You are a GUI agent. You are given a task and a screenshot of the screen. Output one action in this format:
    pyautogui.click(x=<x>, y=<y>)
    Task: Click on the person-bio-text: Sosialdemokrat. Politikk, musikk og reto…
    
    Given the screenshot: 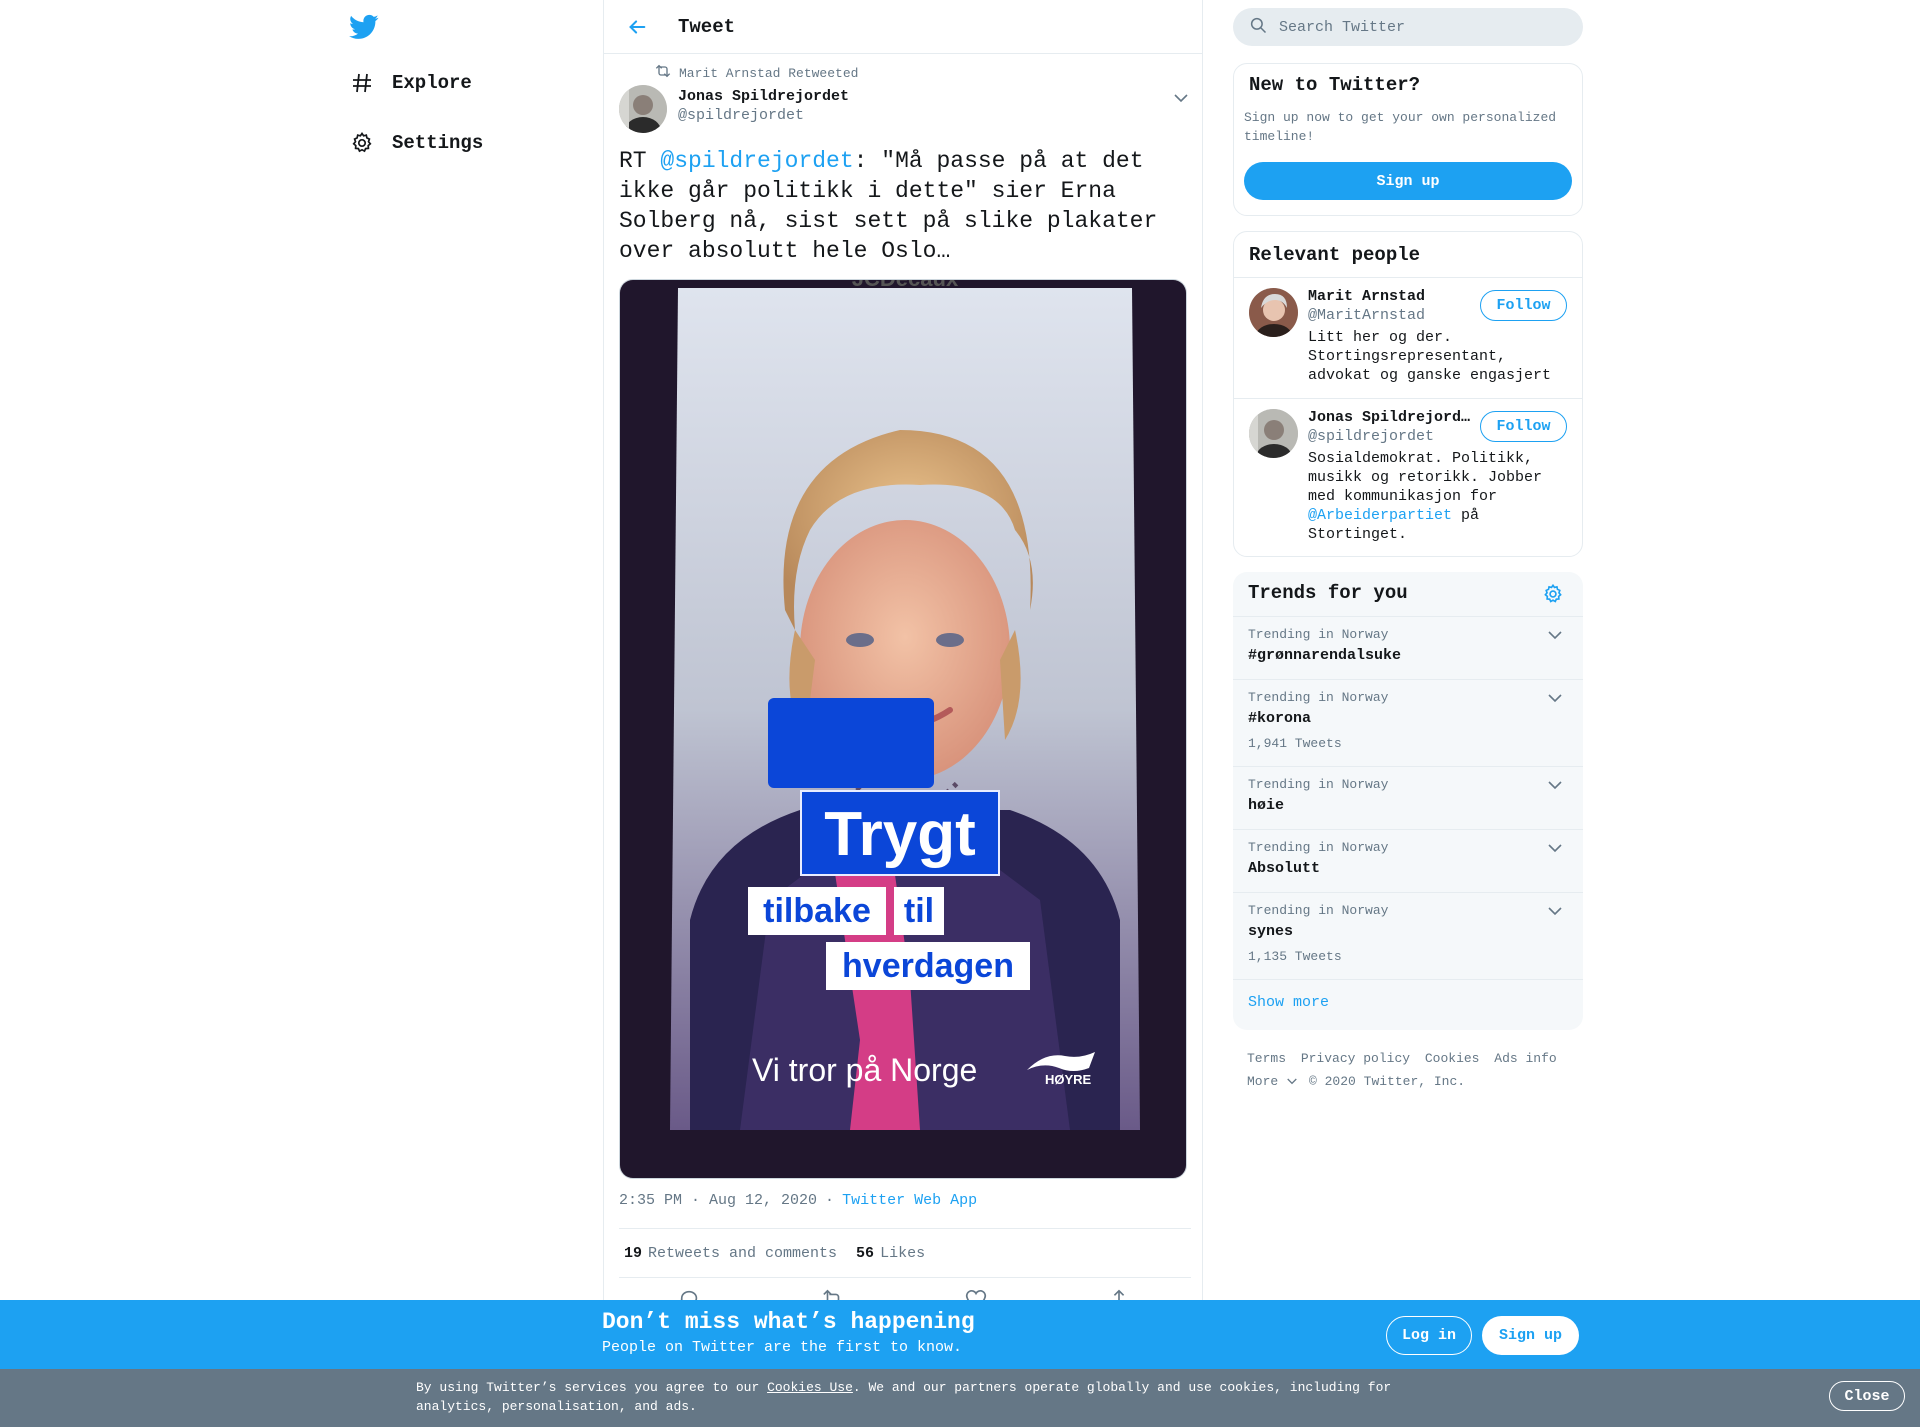 What is the action you would take?
    pyautogui.click(x=1425, y=477)
    